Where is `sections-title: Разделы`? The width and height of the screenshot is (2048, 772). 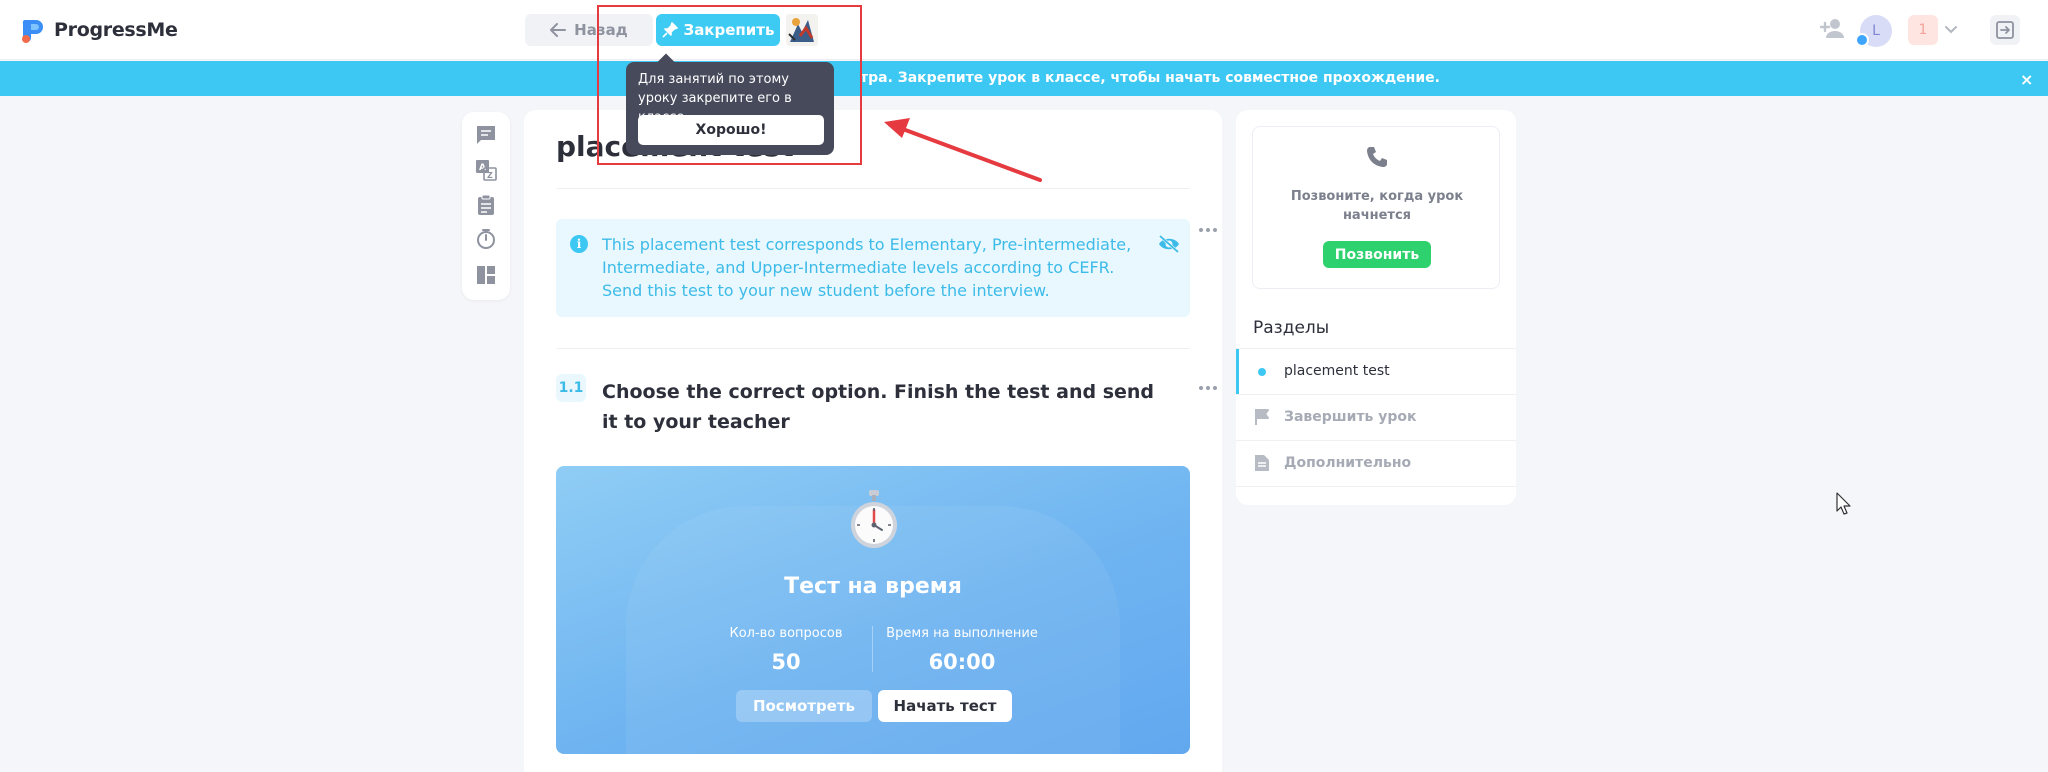
sections-title: Разделы is located at coordinates (1291, 328).